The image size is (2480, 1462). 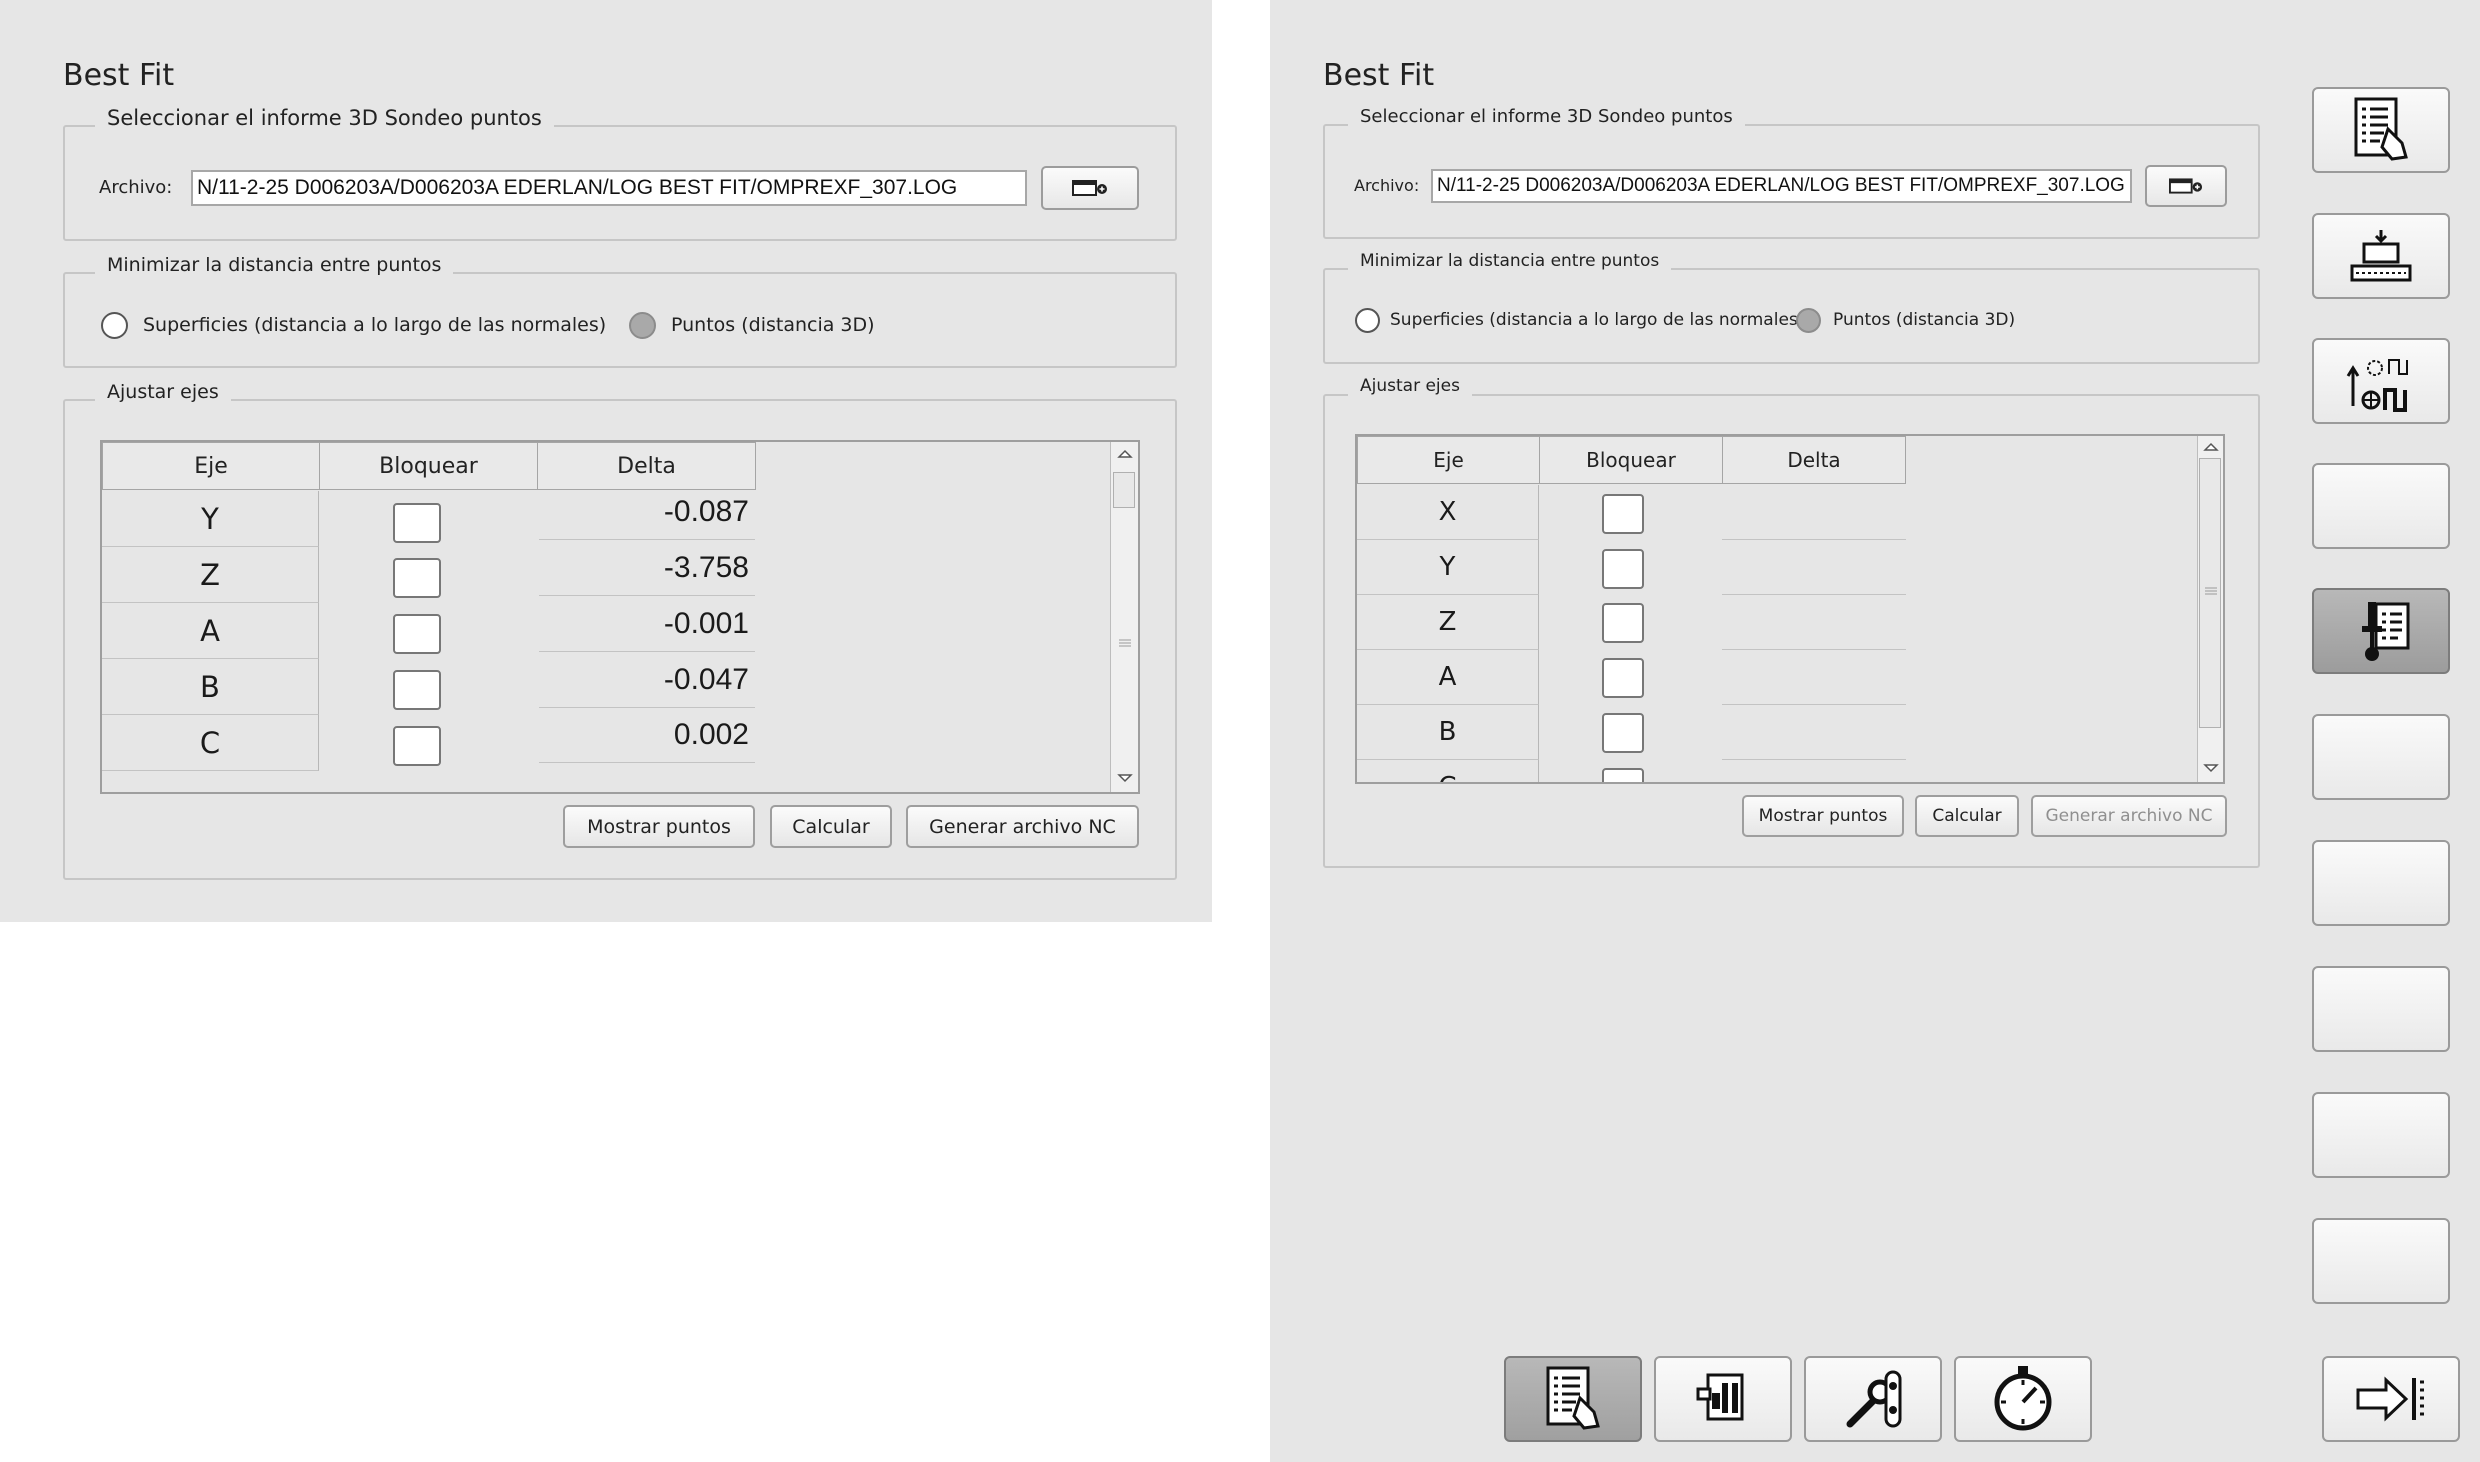 I want to click on side-button-probe-cycle, so click(x=2381, y=381).